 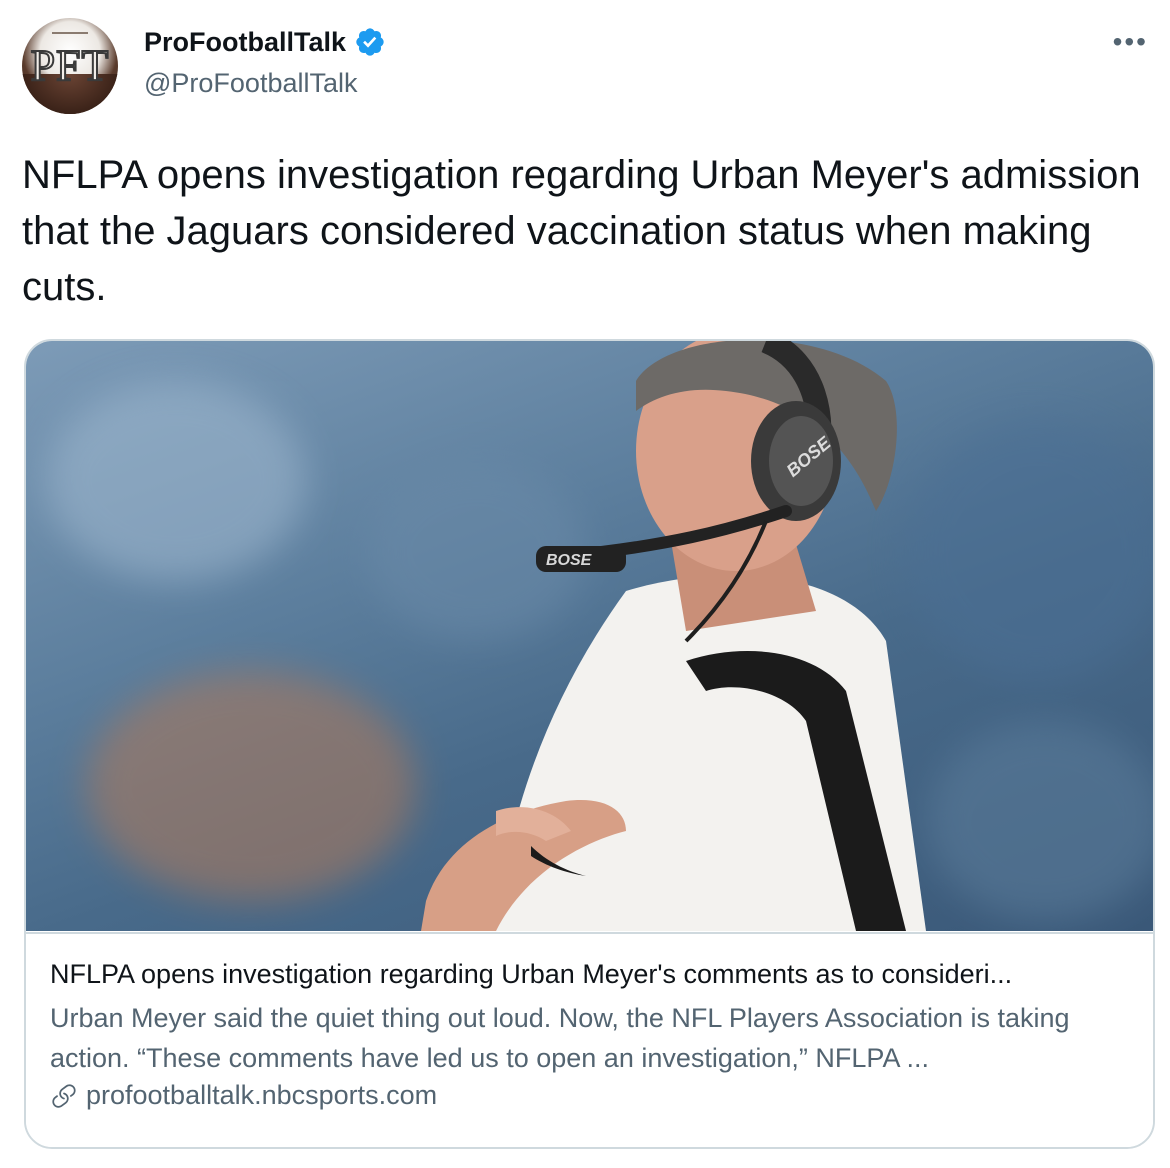 What do you see at coordinates (245, 42) in the screenshot?
I see `author-display-name: ProFootballTalk` at bounding box center [245, 42].